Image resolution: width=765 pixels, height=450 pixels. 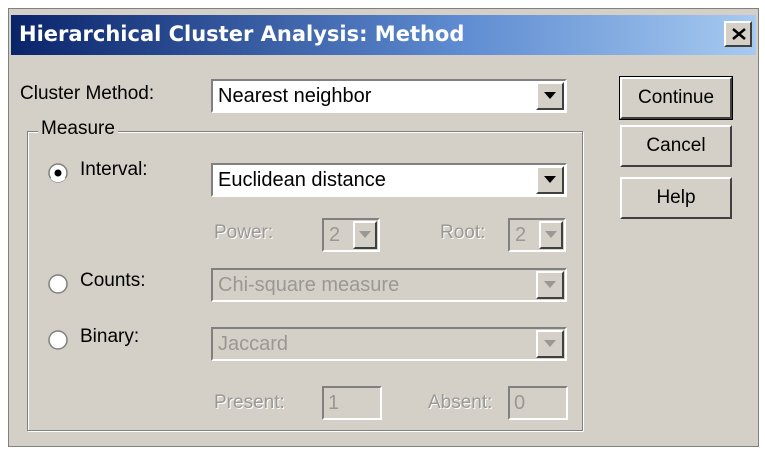 I want to click on title-bar: Hierarchical Cluster Analysis: Method, so click(x=383, y=35).